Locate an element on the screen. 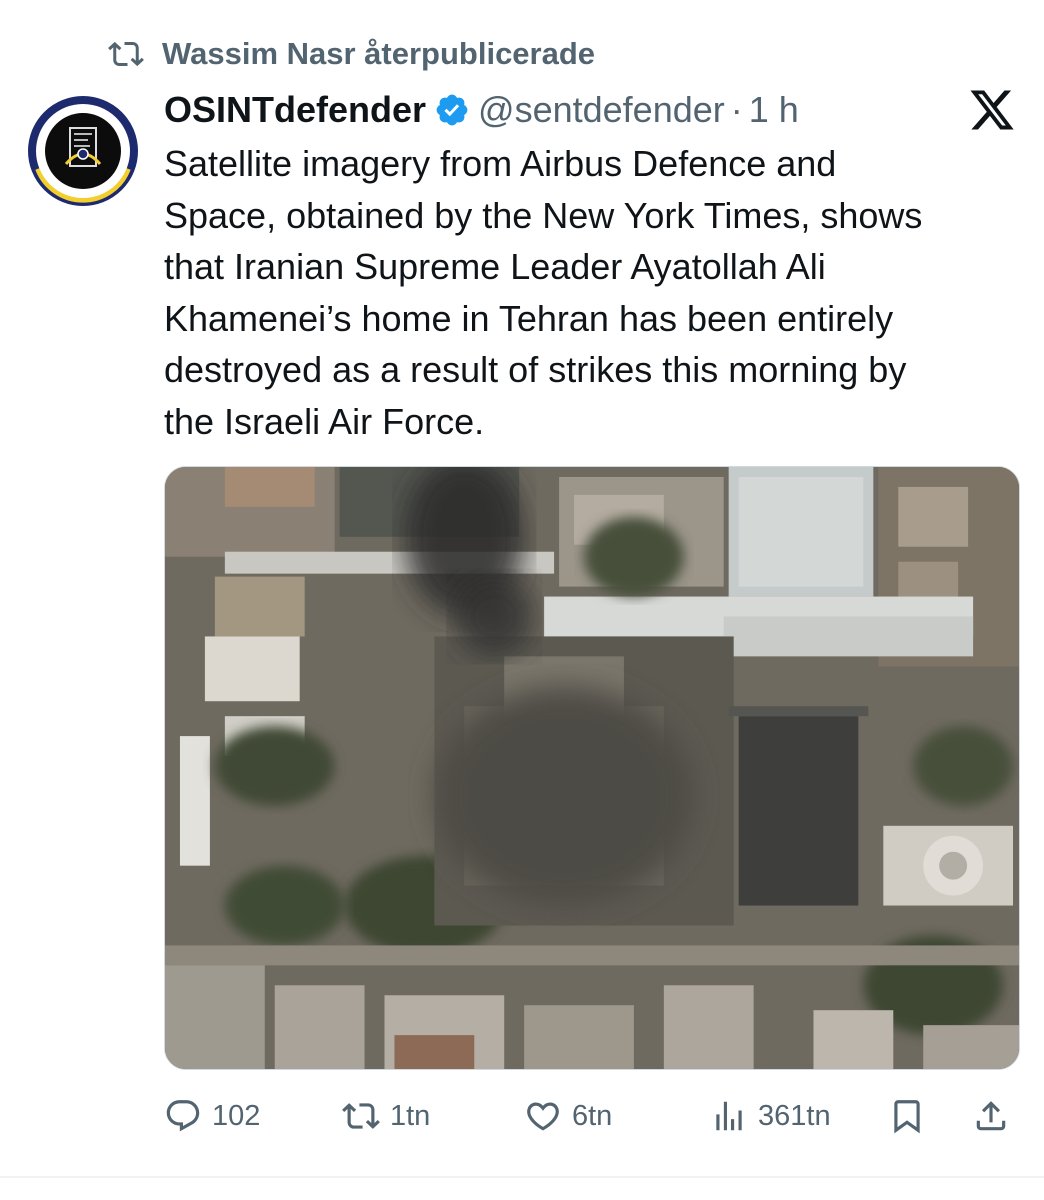  bookmark-button is located at coordinates (907, 1116).